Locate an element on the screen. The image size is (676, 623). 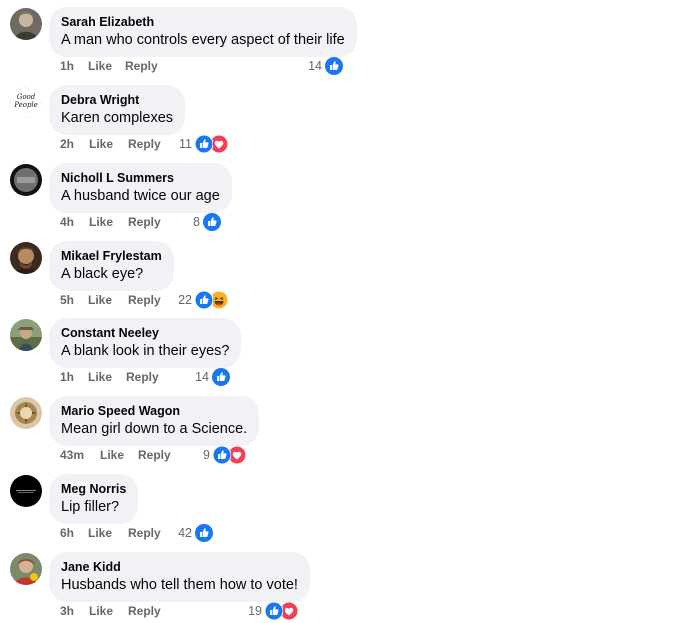
comment-author: Constant Neeley is located at coordinates (145, 333).